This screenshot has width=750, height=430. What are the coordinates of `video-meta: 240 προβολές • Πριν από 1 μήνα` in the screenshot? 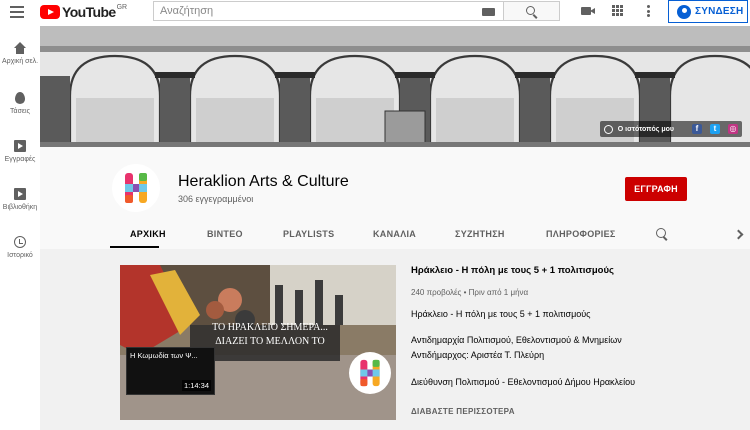 It's located at (470, 292).